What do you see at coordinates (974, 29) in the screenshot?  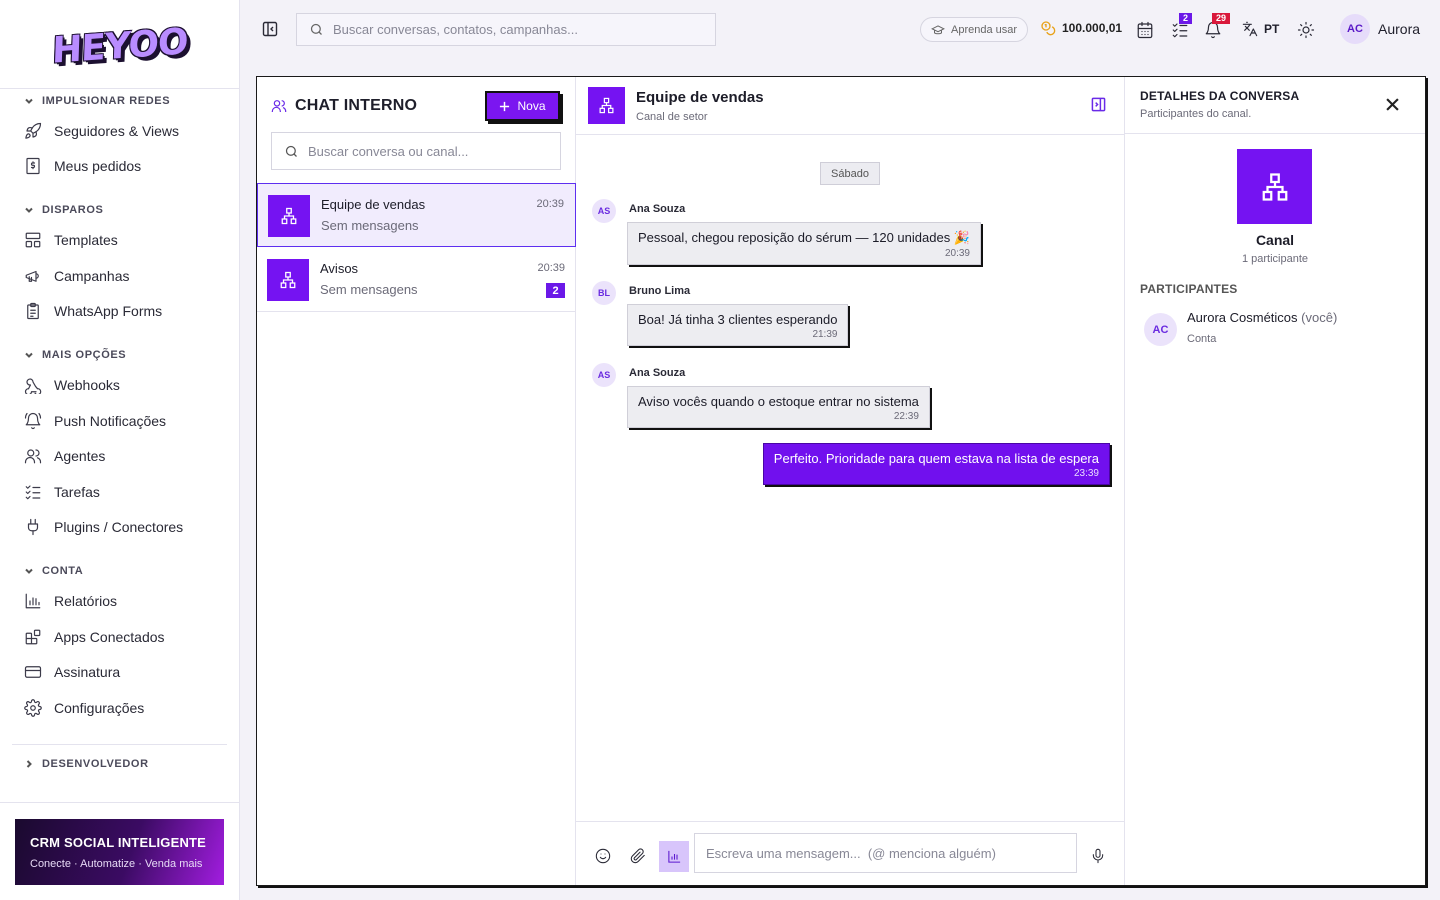 I see `learn-button: Aprenda usar` at bounding box center [974, 29].